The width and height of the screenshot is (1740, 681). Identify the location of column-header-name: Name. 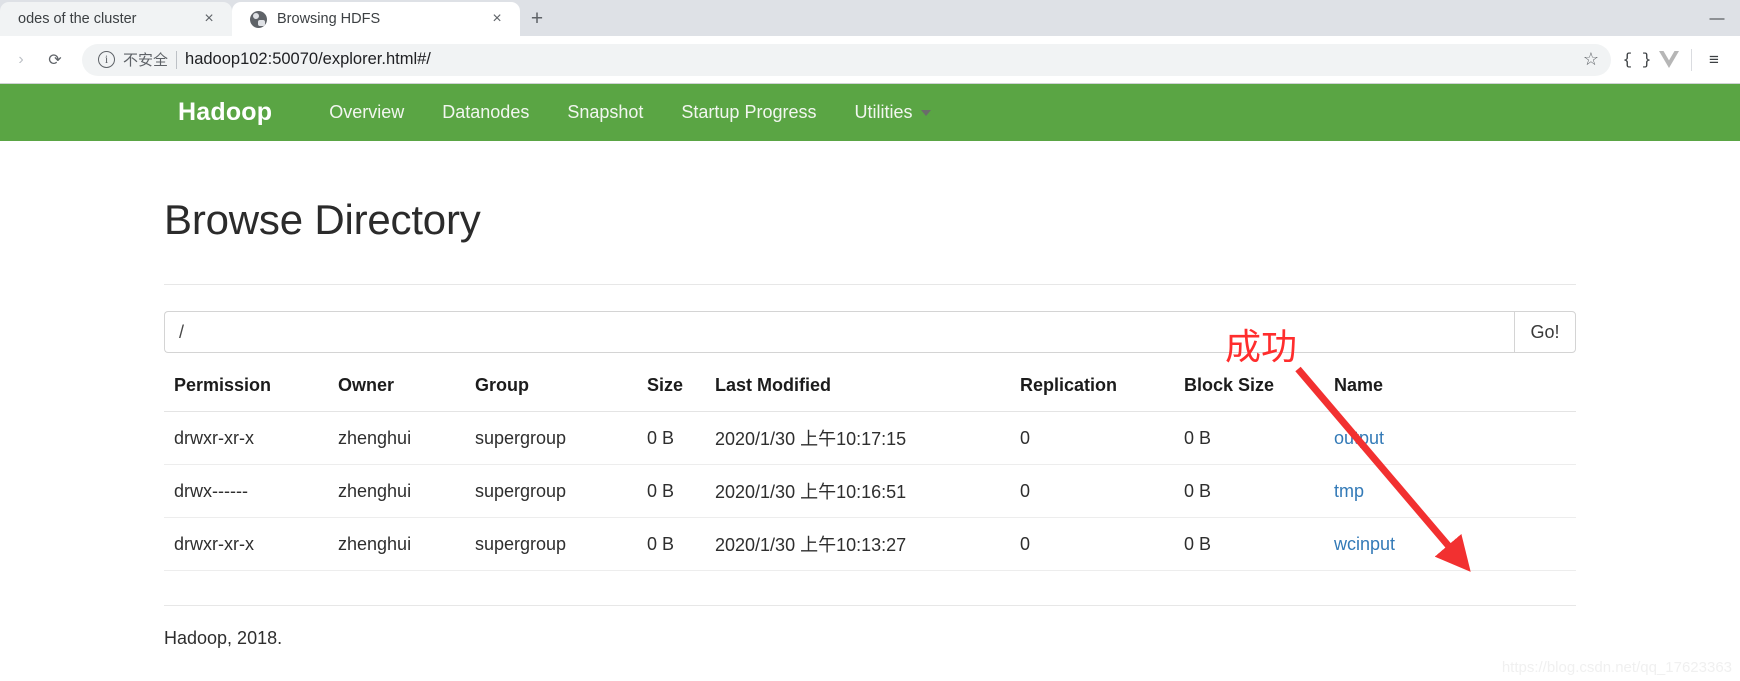
(1450, 393).